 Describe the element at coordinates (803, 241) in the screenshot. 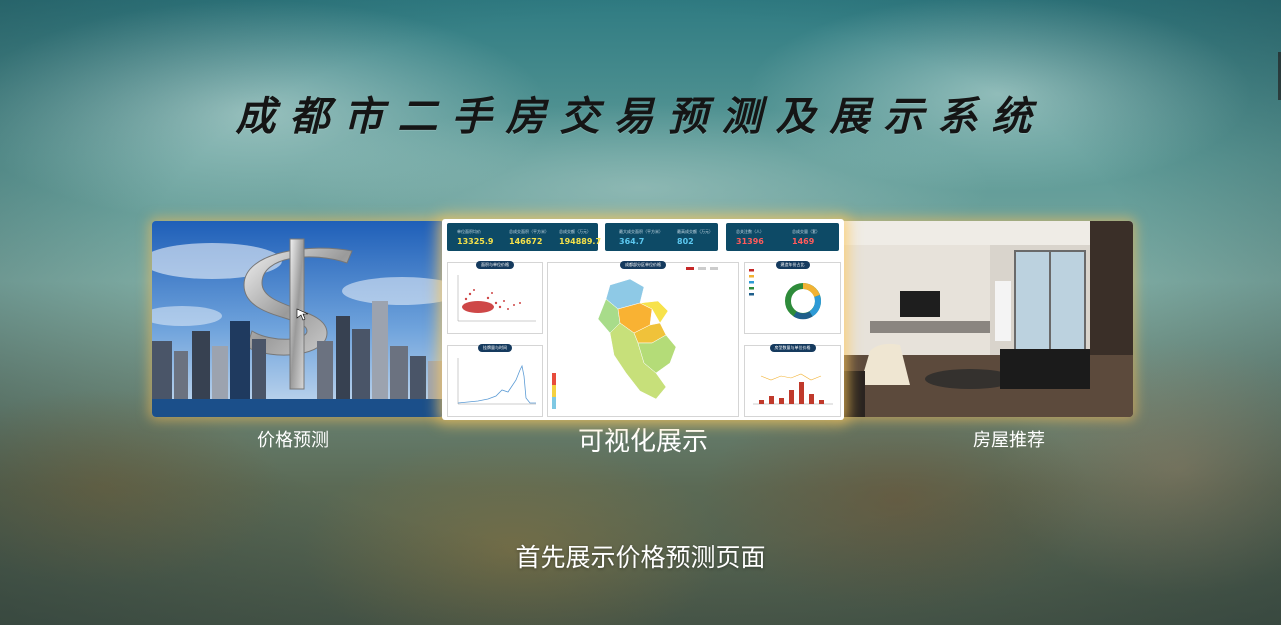

I see `stat-value: 1469` at that location.